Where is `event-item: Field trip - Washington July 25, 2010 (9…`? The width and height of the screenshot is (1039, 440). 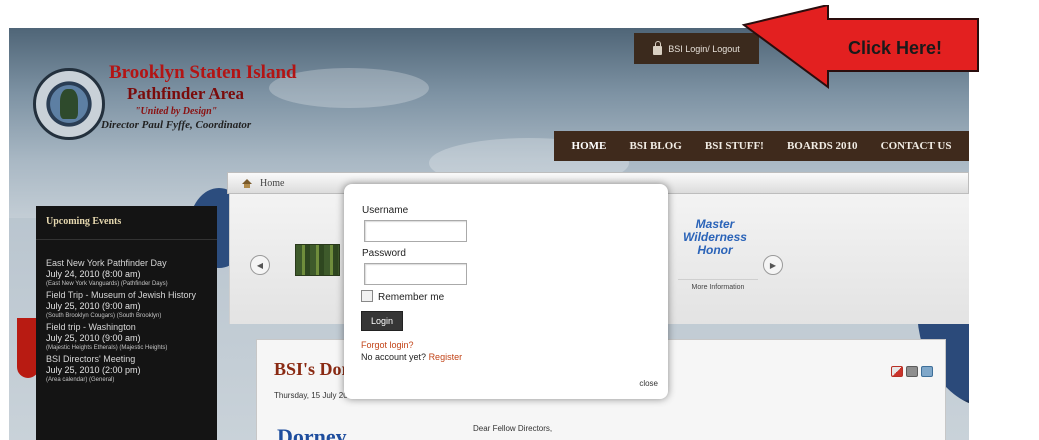 event-item: Field trip - Washington July 25, 2010 (9… is located at coordinates (126, 337).